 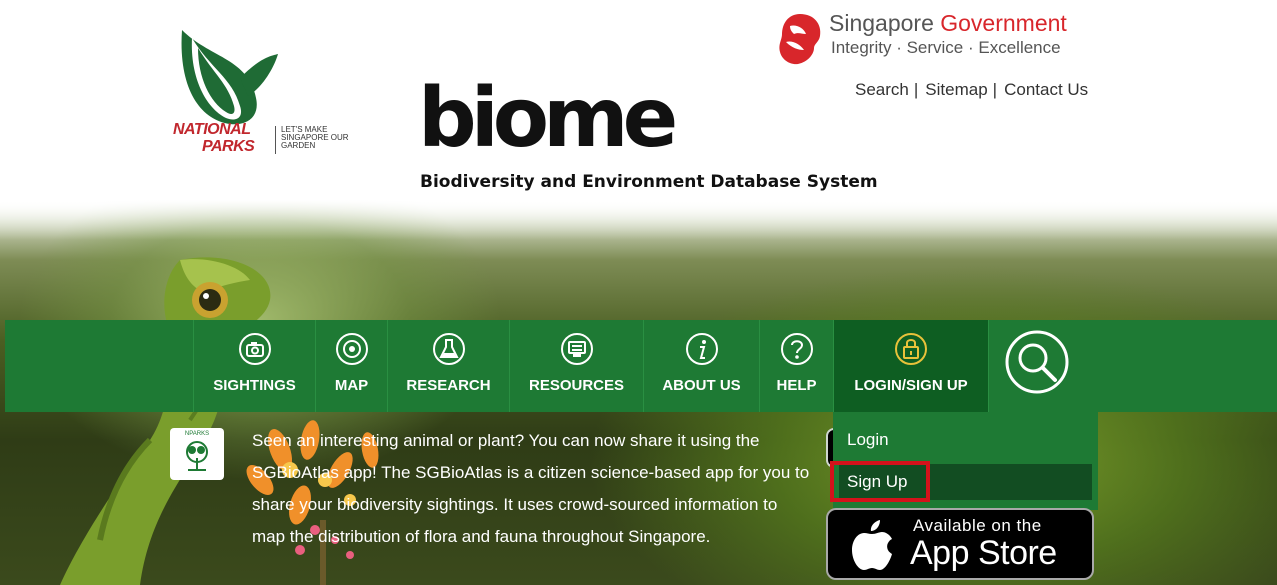 I want to click on nav-label-sightings: SIGHTINGS, so click(x=254, y=385).